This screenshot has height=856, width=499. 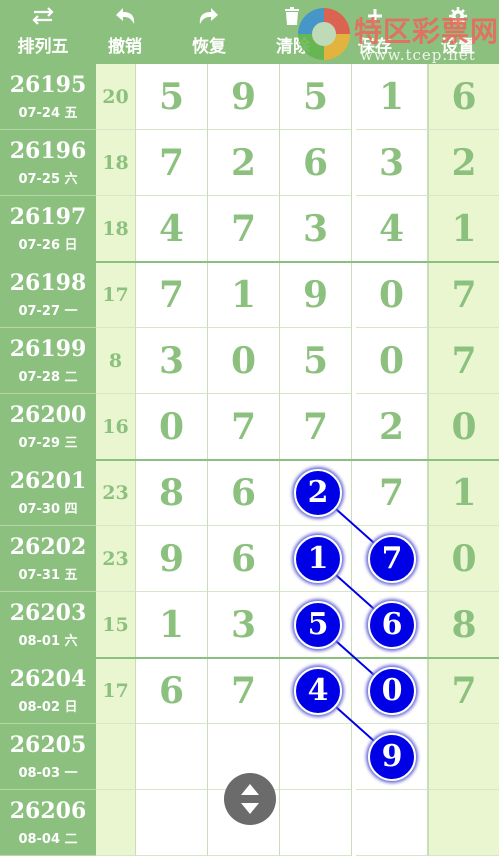 What do you see at coordinates (43, 32) in the screenshot?
I see `lottery-type-button: 排列五` at bounding box center [43, 32].